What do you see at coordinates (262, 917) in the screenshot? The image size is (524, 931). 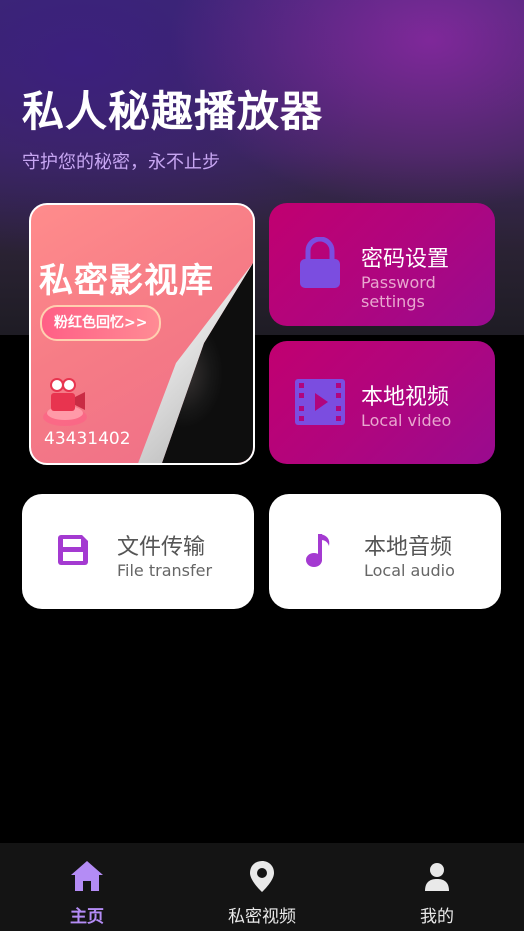 I see `nav-label-private-video: 私密视频` at bounding box center [262, 917].